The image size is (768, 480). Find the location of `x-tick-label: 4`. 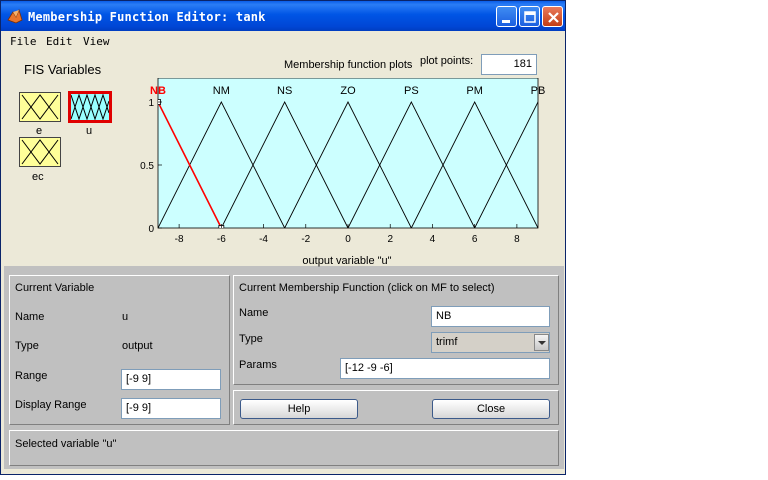

x-tick-label: 4 is located at coordinates (433, 239).